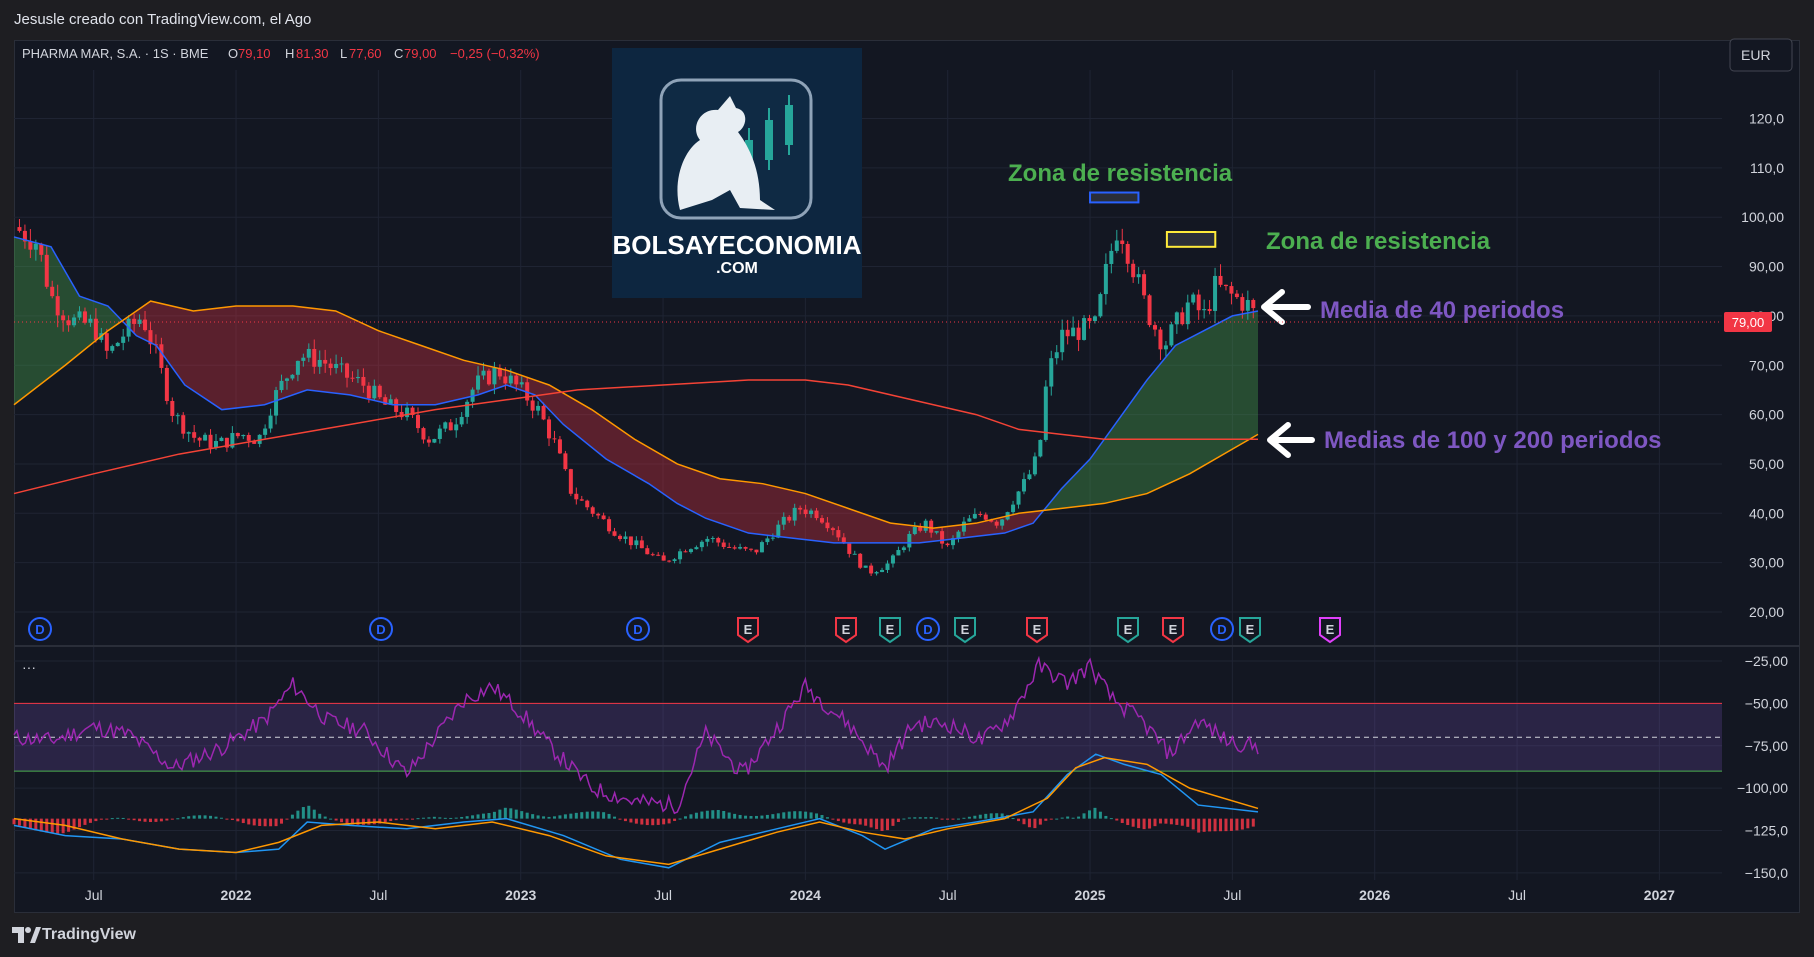 The width and height of the screenshot is (1814, 957). Describe the element at coordinates (684, 630) in the screenshot. I see `event-markers: DDDEEEDEEEEDEE` at that location.